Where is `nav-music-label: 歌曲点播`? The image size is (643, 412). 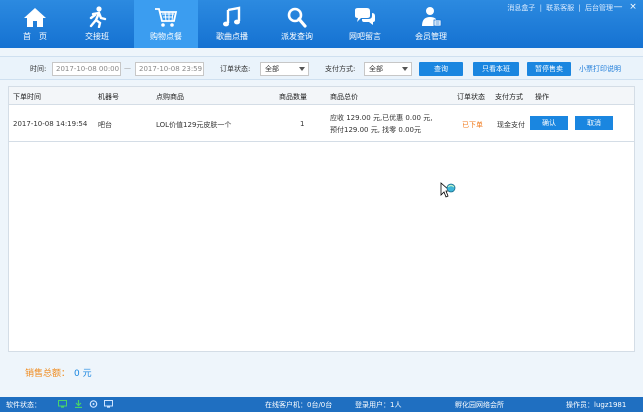
nav-music-label: 歌曲点播 is located at coordinates (232, 36).